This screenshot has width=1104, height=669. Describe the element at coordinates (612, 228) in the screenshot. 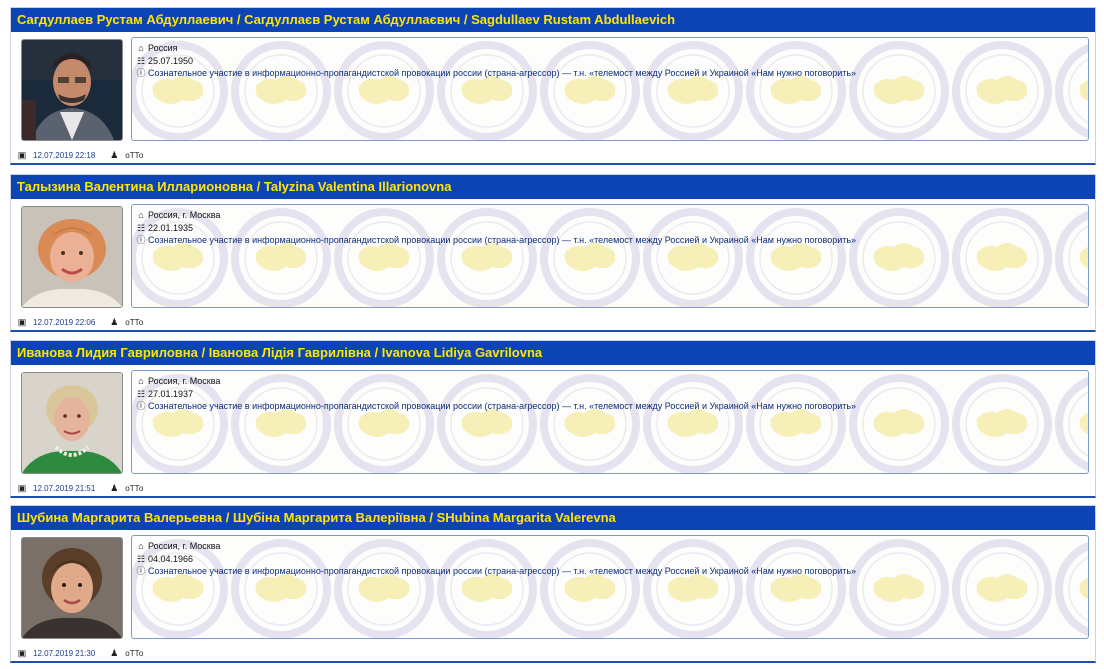

I see `birth-date-line: ☷ 22.01.1935` at that location.